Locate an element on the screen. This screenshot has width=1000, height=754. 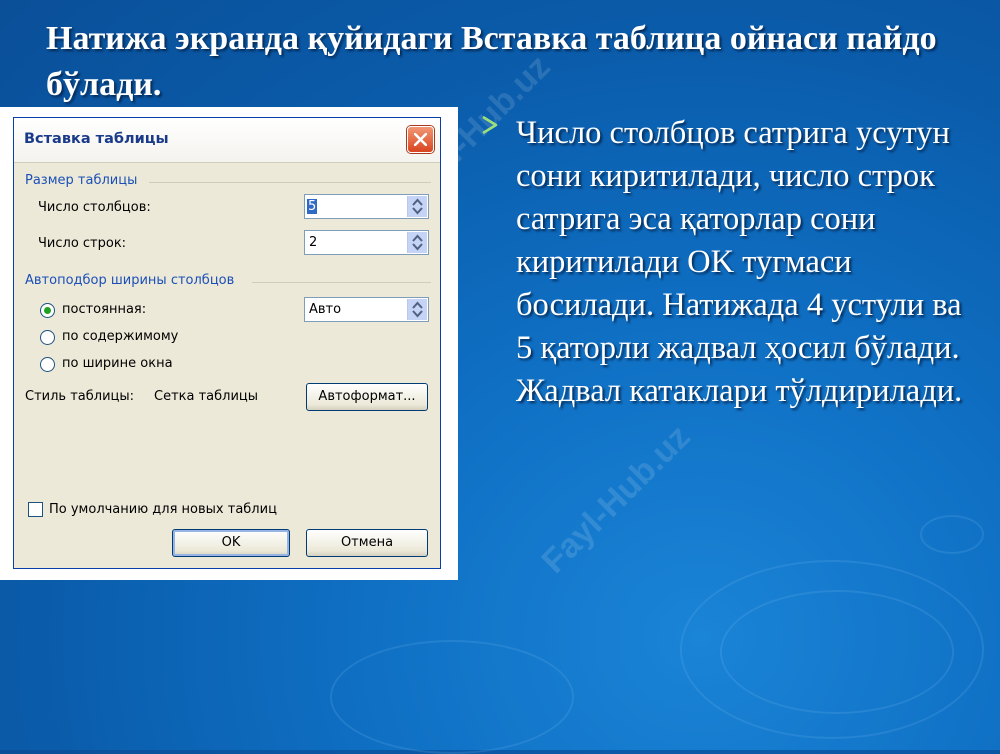
default-checkbox-label: По умолчанию для новых таблиц is located at coordinates (163, 509).